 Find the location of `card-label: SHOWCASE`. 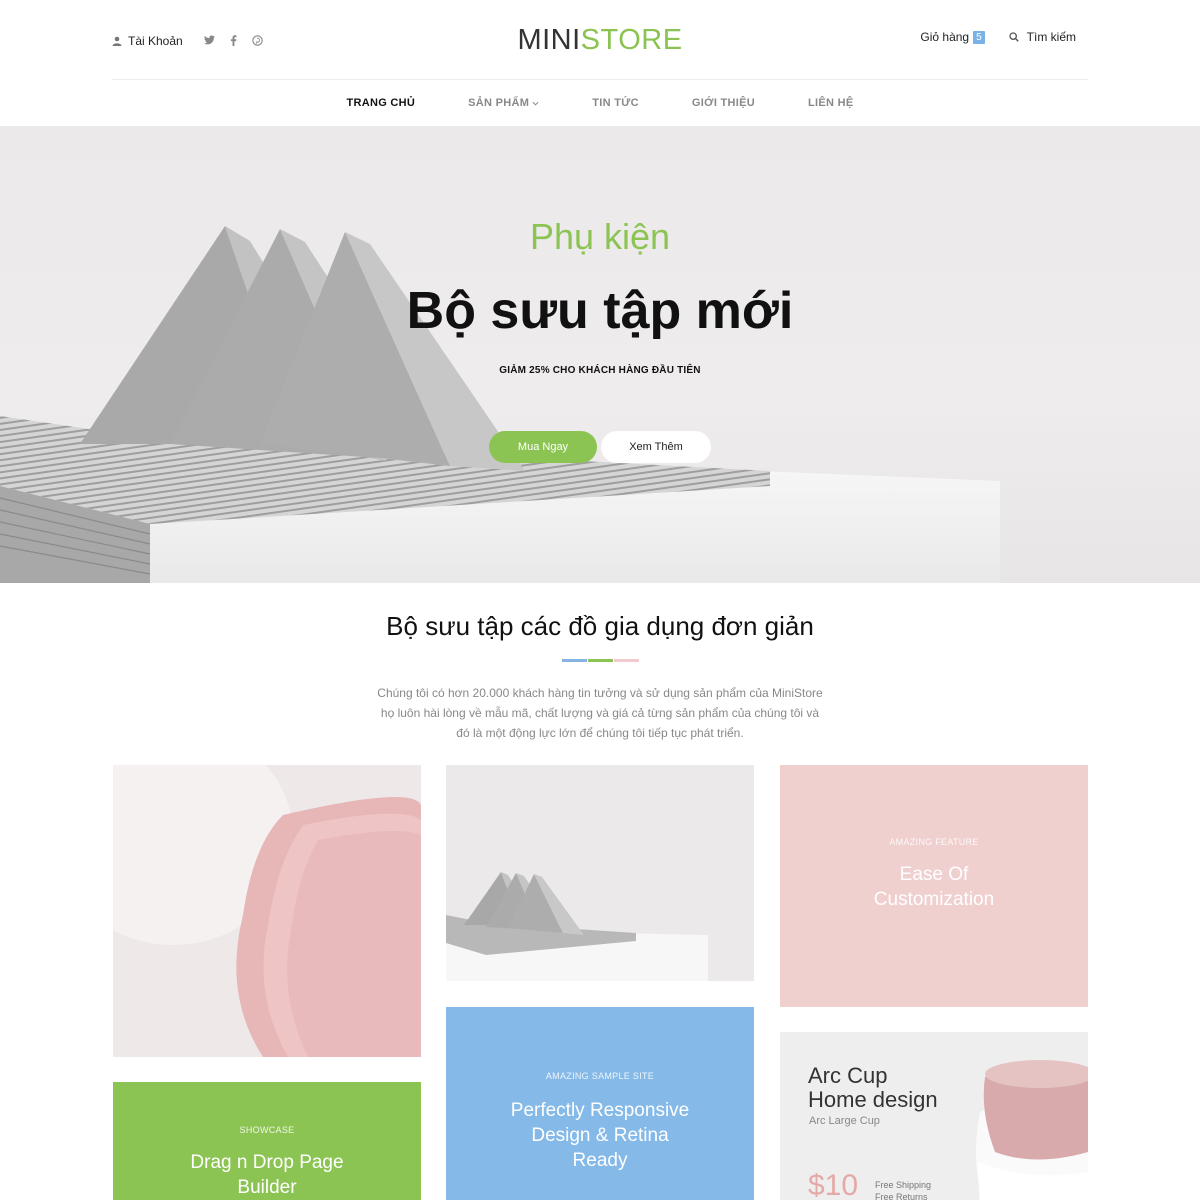

card-label: SHOWCASE is located at coordinates (267, 1130).